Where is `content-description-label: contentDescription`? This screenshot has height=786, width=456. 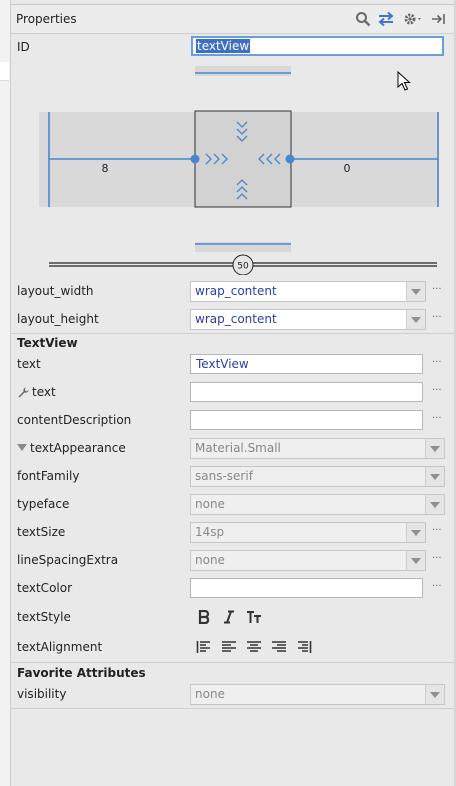
content-description-label: contentDescription is located at coordinates (74, 420).